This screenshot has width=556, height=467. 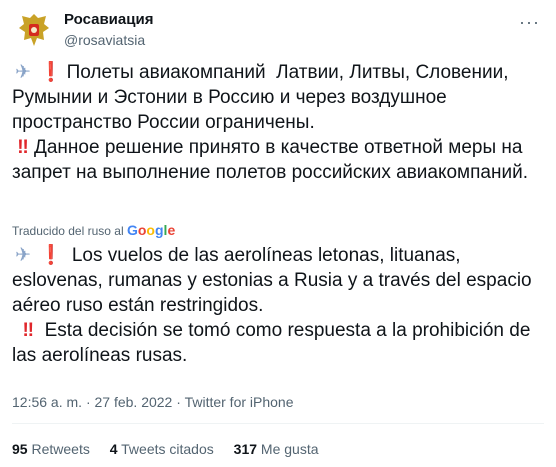 I want to click on display-name: Росавиация, so click(x=108, y=20).